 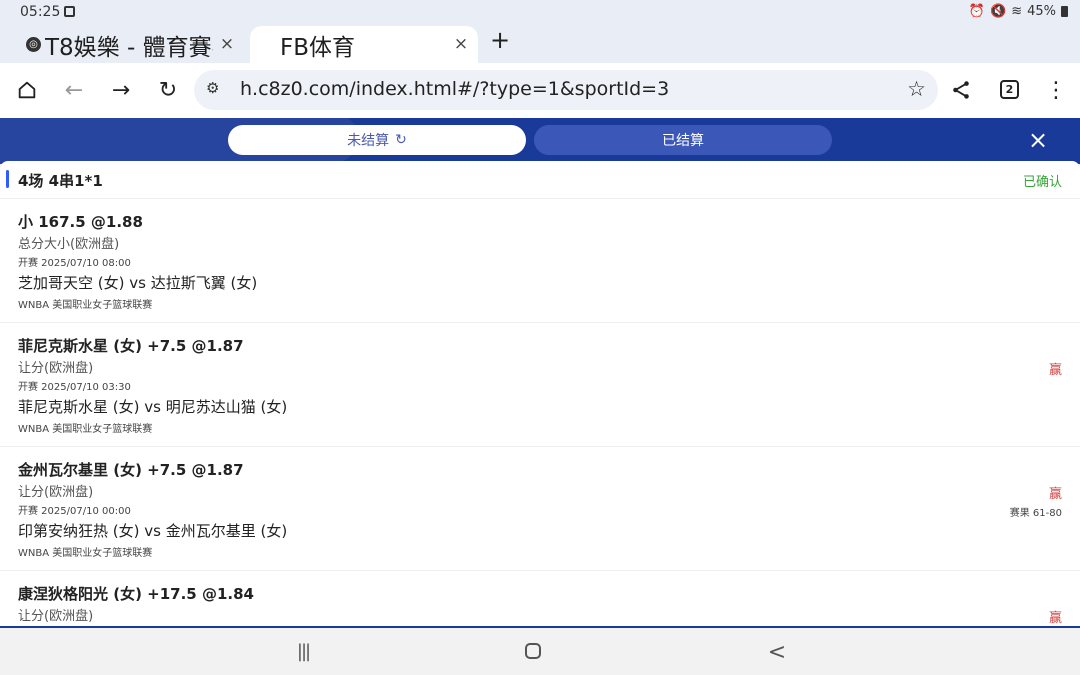 What do you see at coordinates (1064, 11) in the screenshot?
I see `battery-icon` at bounding box center [1064, 11].